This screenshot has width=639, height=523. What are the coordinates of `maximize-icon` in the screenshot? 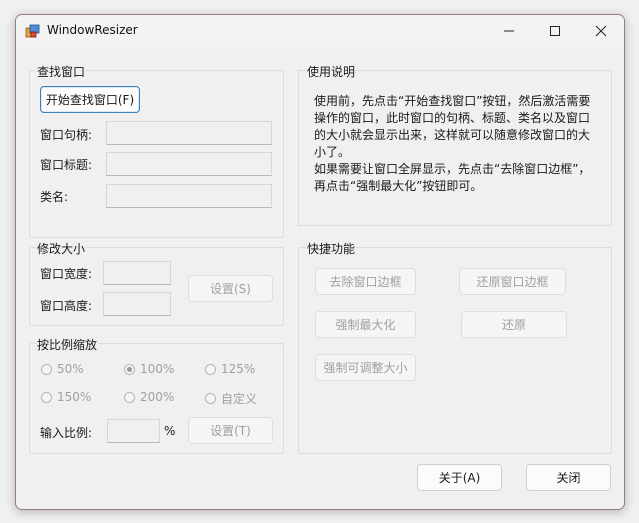 It's located at (555, 31).